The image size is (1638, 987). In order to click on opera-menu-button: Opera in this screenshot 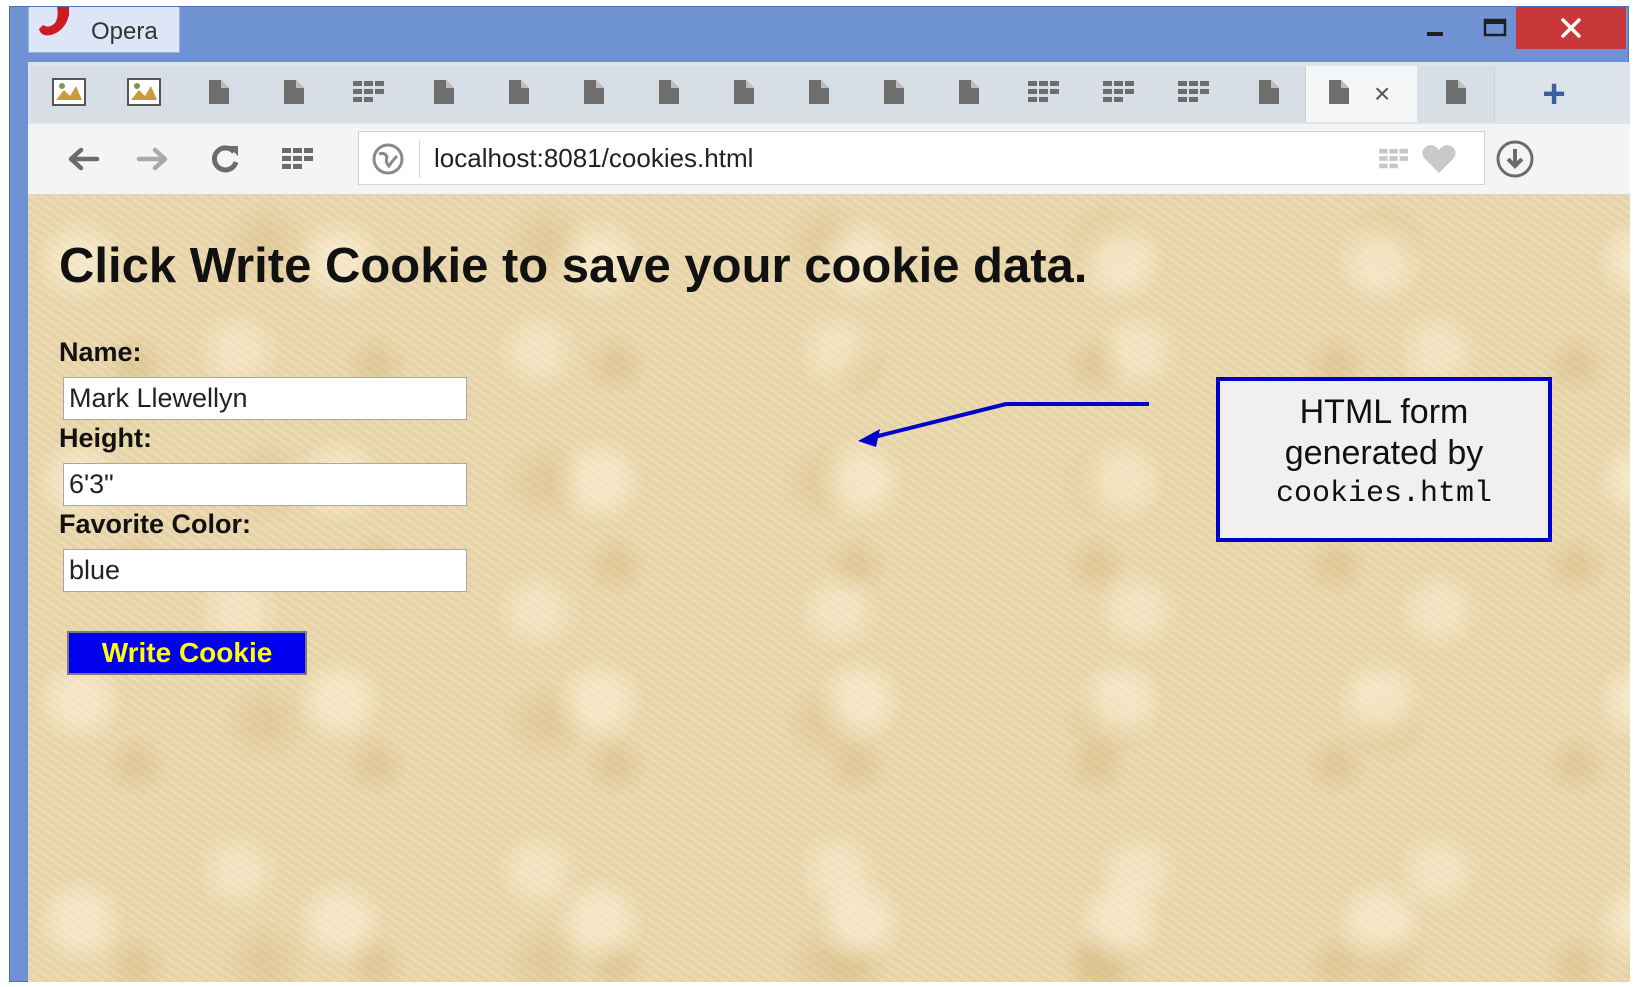, I will do `click(104, 30)`.